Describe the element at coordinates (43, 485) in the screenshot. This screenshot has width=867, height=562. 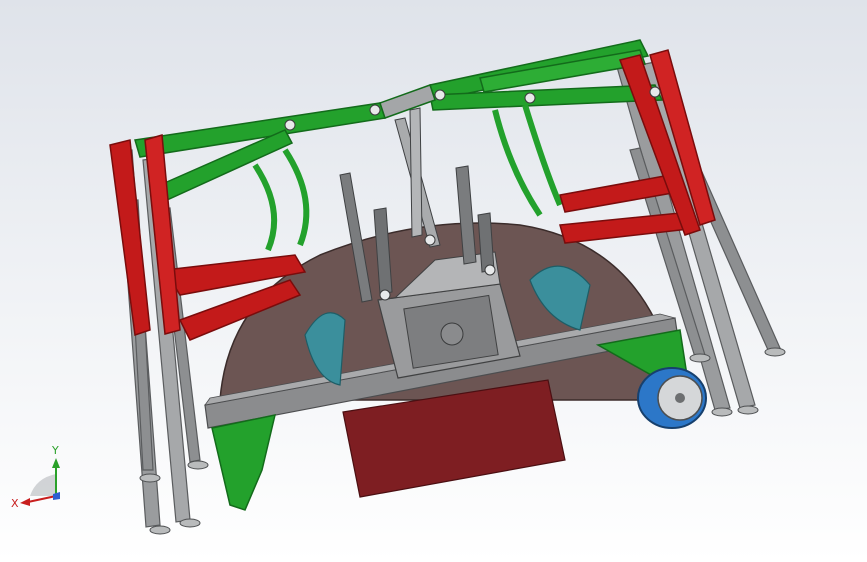
I see `triad-base-shading` at that location.